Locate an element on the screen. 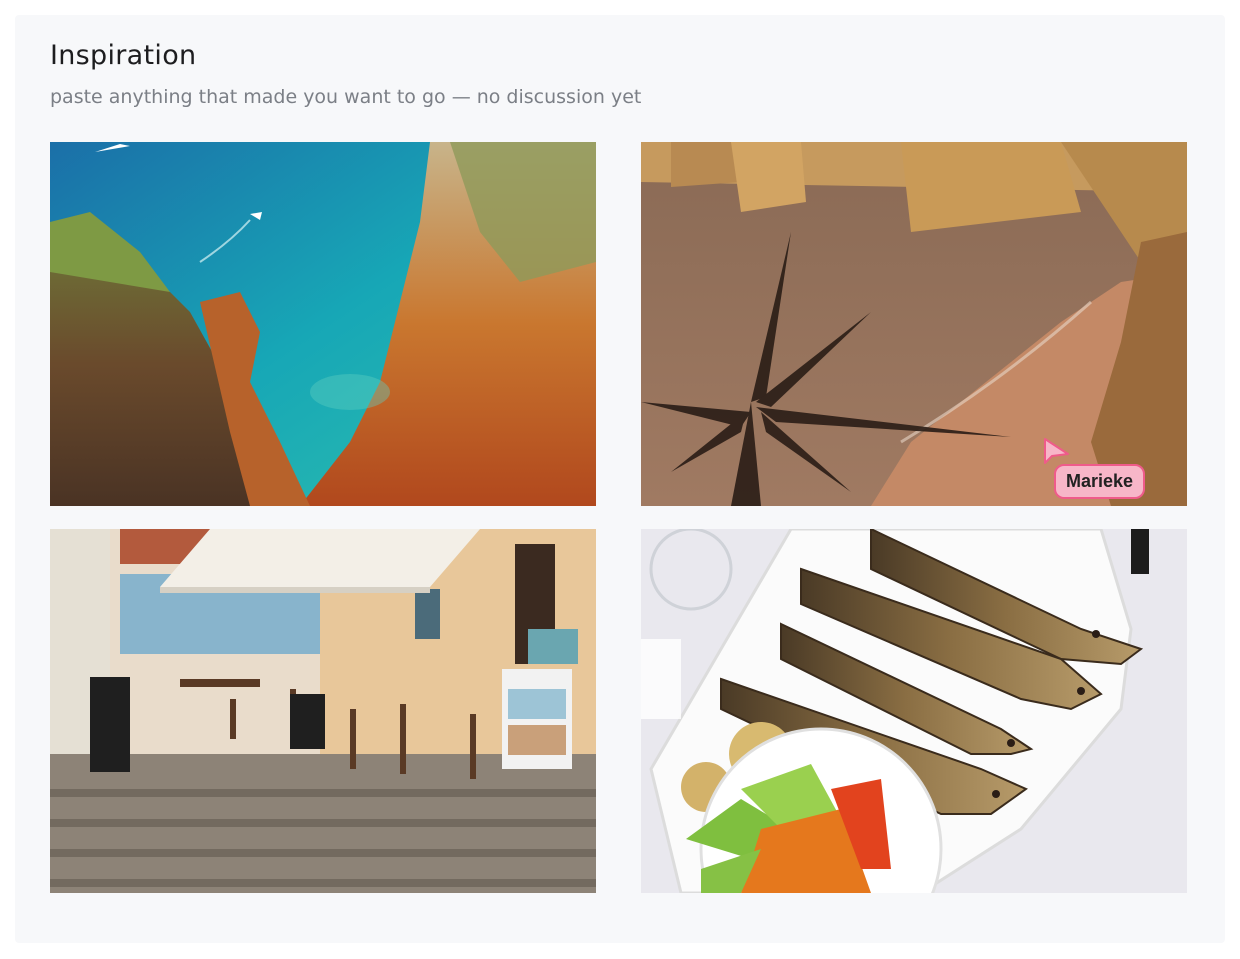 The height and width of the screenshot is (959, 1240). collaborator-cursor-icon is located at coordinates (1056, 451).